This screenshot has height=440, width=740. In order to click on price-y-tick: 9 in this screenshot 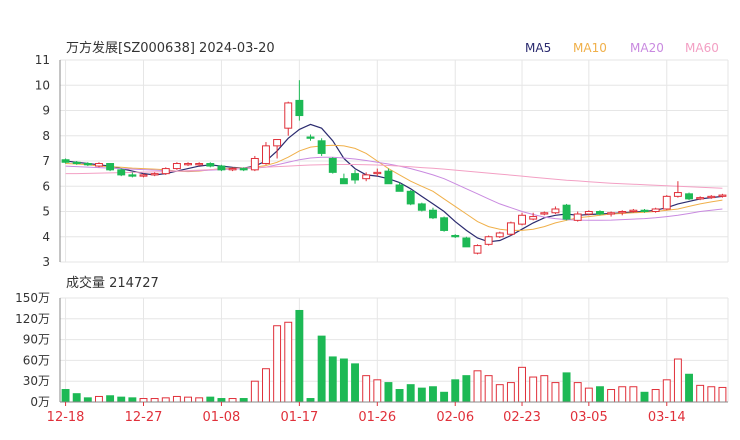, I will do `click(46, 111)`.